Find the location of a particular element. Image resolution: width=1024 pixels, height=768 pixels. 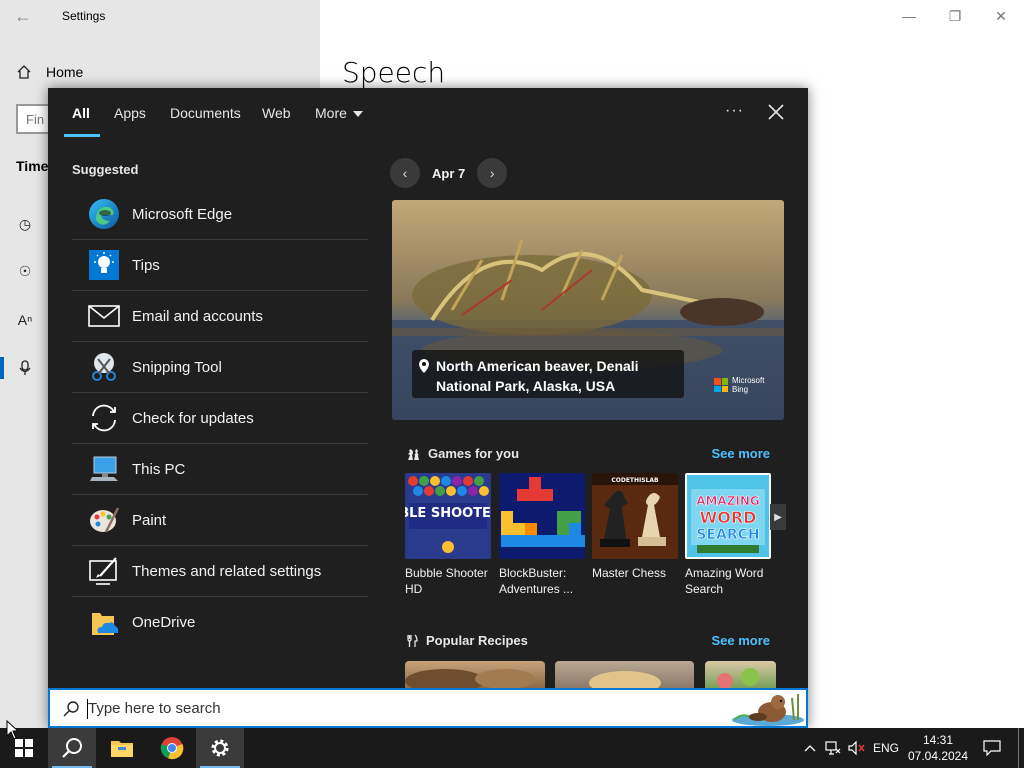

game-thumbnail is located at coordinates (542, 516).